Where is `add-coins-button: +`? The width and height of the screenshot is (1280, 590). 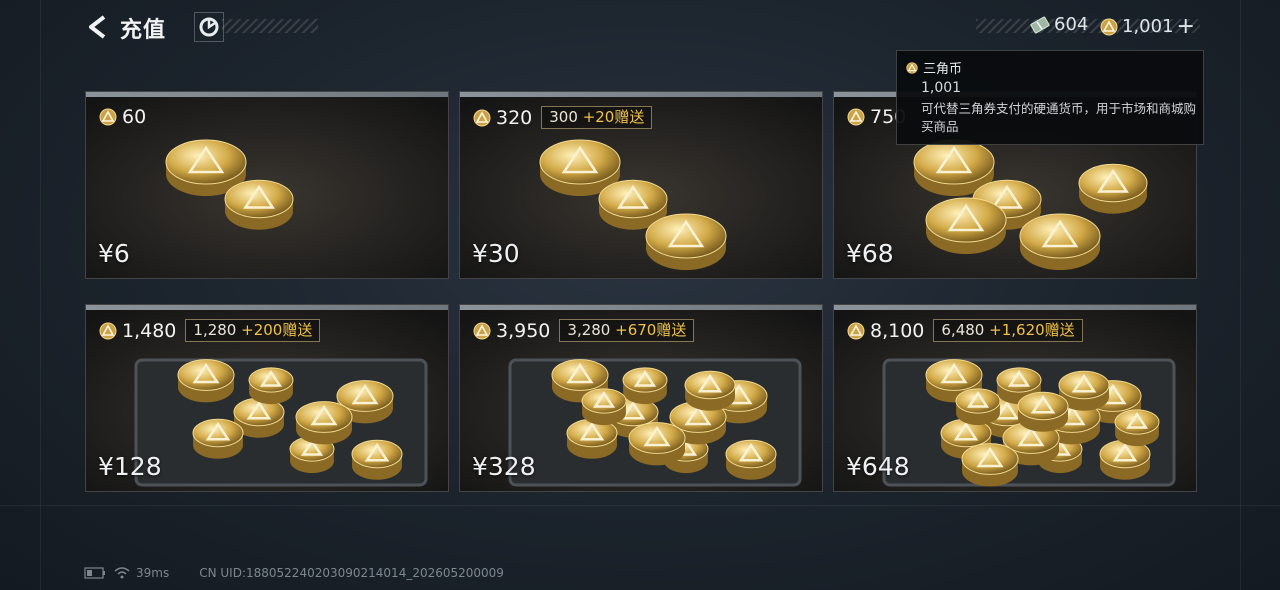
add-coins-button: + is located at coordinates (1186, 26).